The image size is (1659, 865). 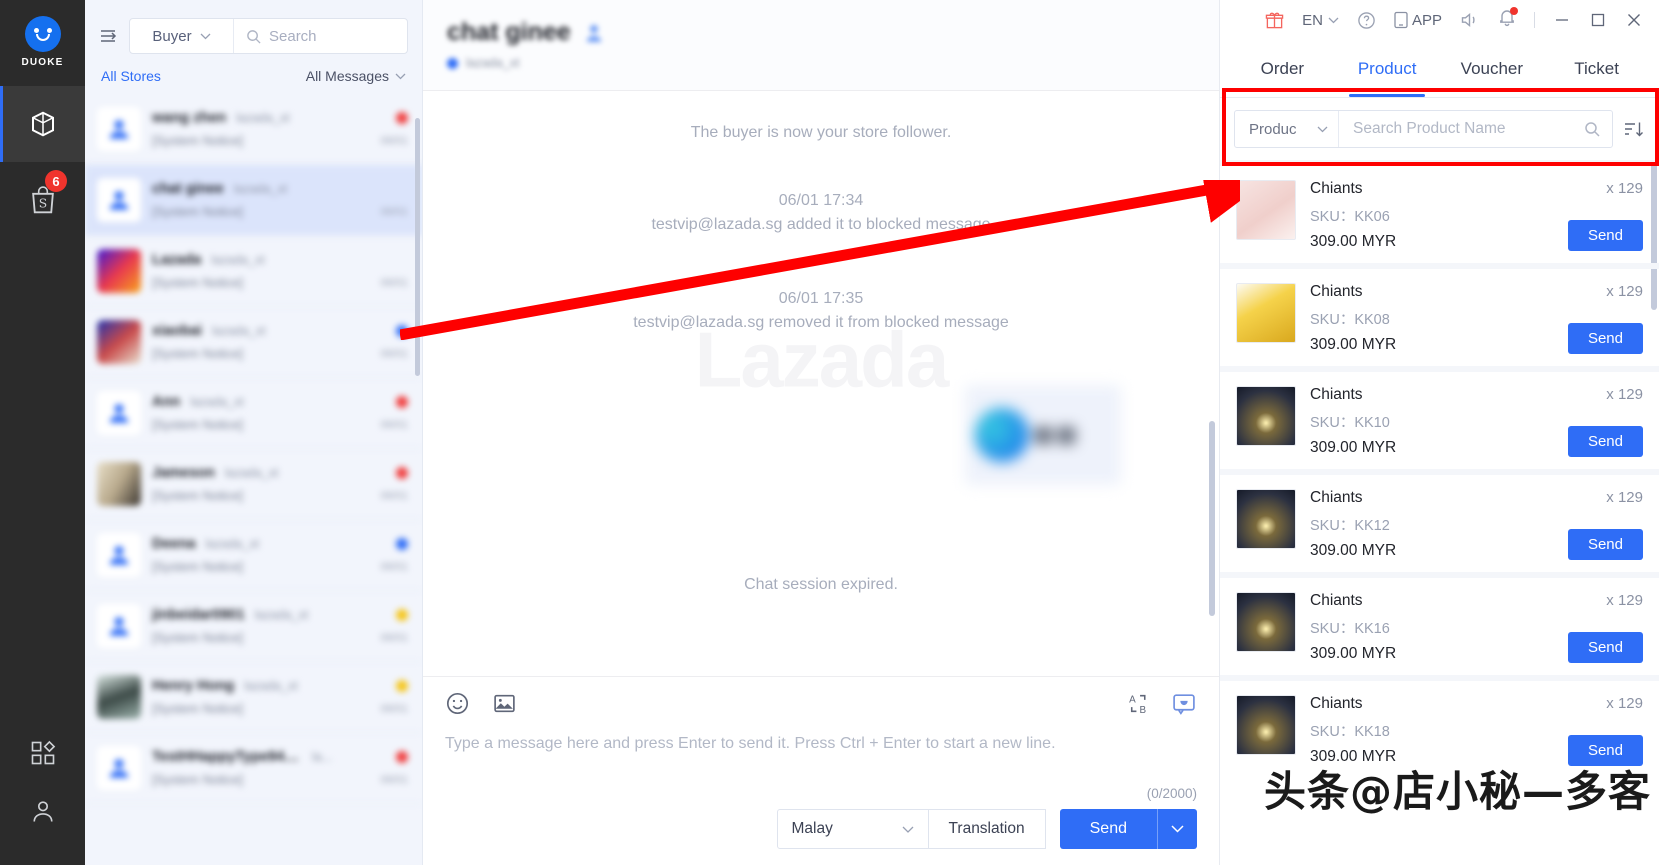 I want to click on role-filter-select: Buyer, so click(x=182, y=36).